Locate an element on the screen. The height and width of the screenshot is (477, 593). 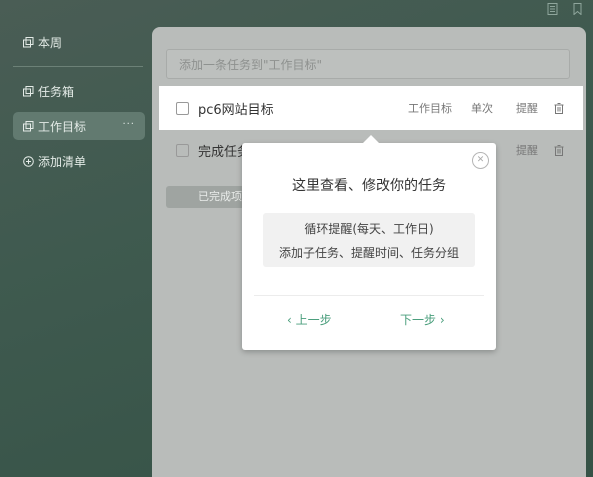
notebook-icon is located at coordinates (552, 7).